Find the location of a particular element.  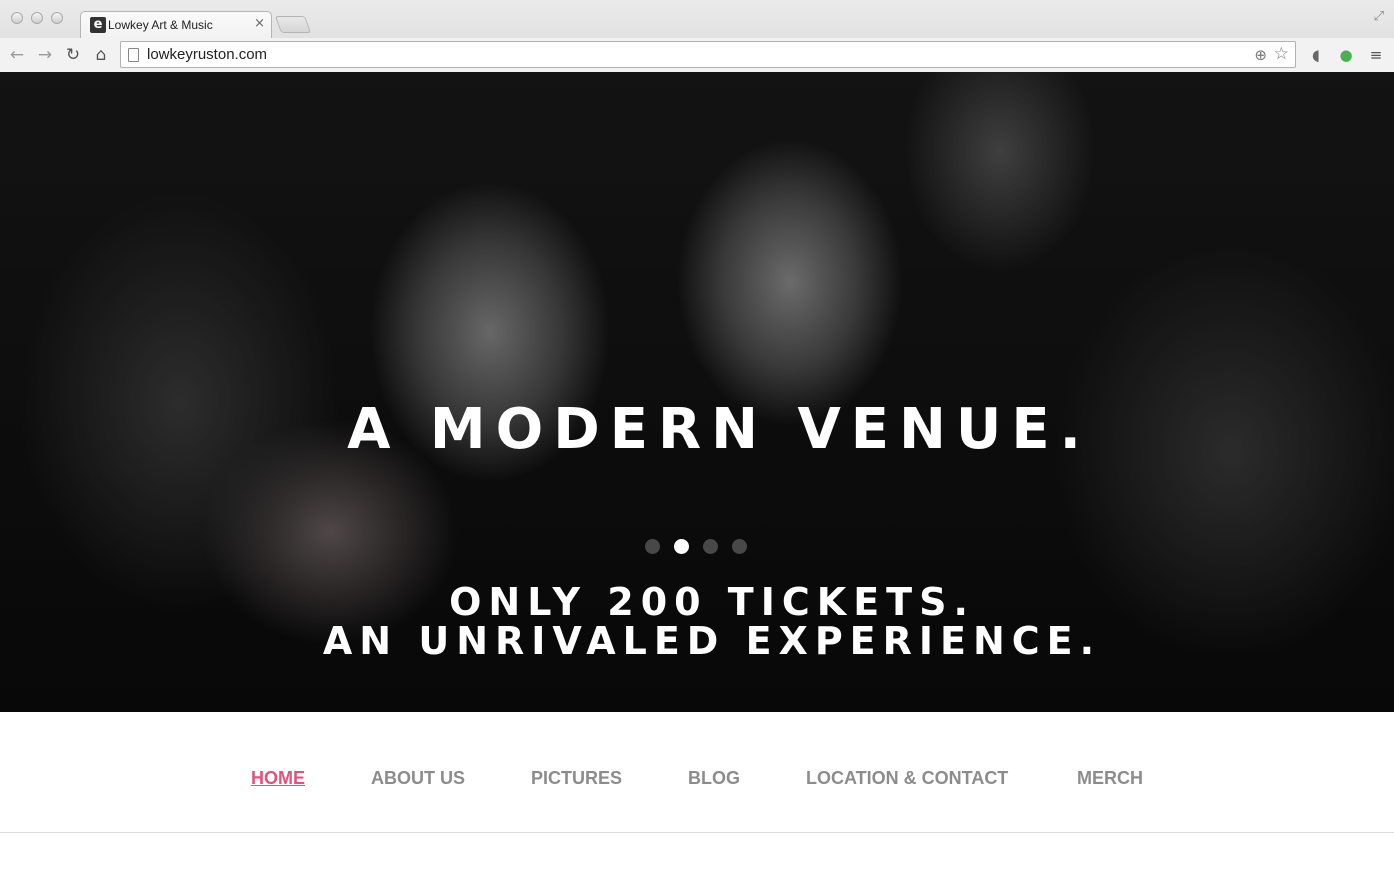

nav-about-us-link: ABOUT US is located at coordinates (418, 778).